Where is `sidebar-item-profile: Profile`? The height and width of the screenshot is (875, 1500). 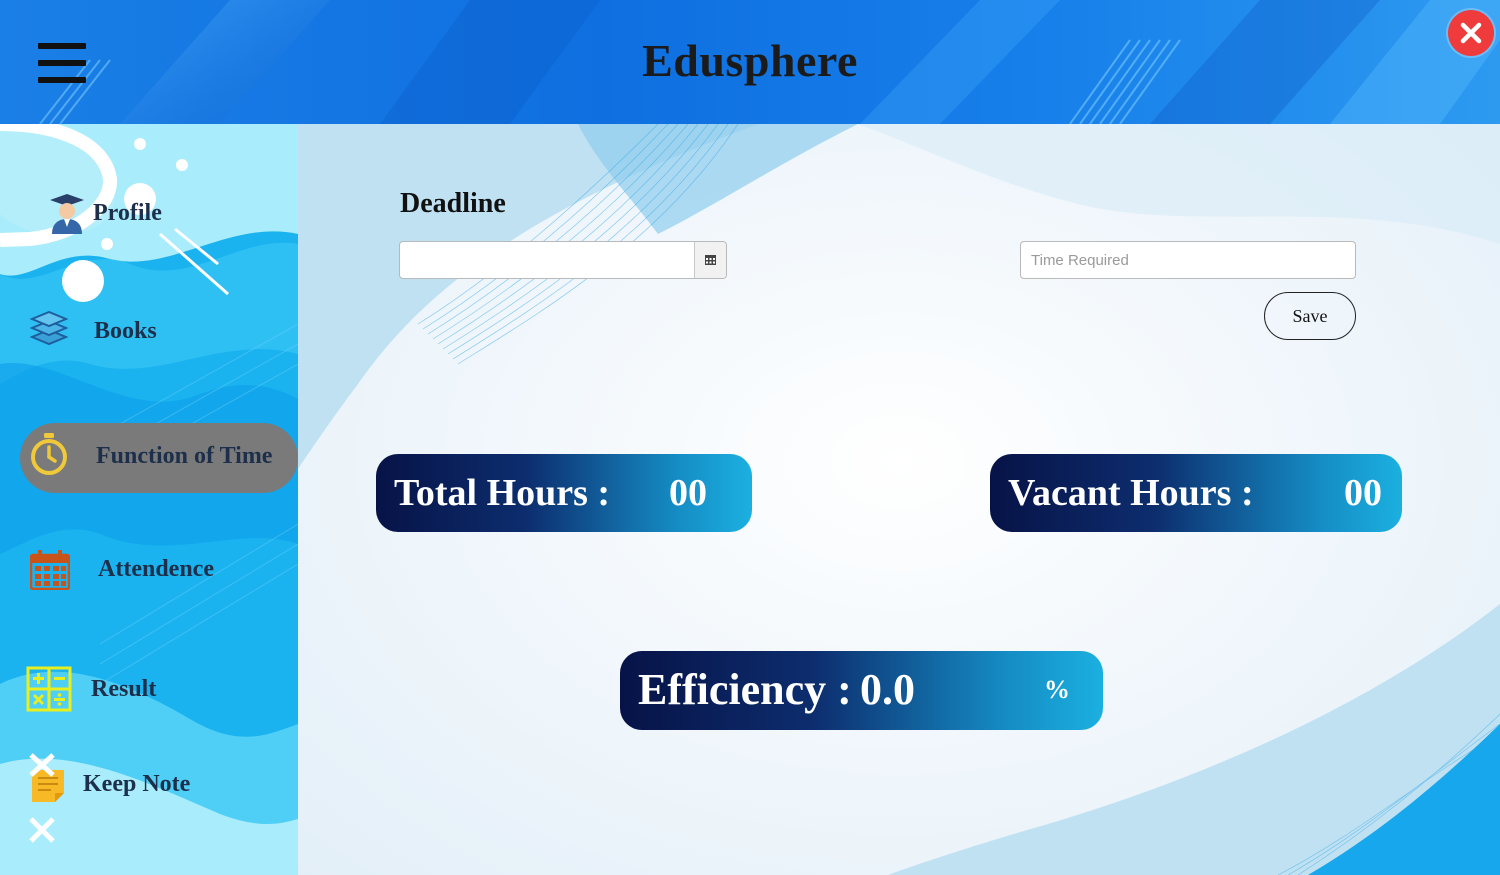
sidebar-item-profile: Profile is located at coordinates (149, 214).